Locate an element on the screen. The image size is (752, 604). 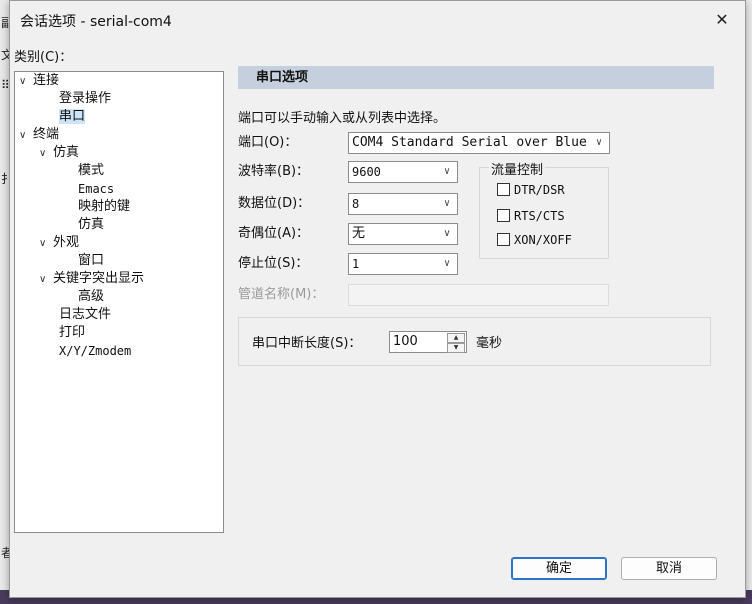
baud-select: 9600 ∨ is located at coordinates (403, 172).